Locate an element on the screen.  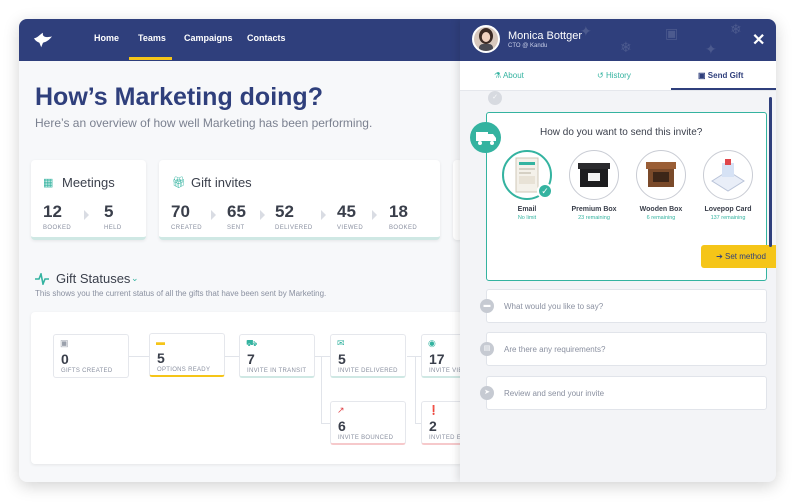
wooden-box-icon is located at coordinates (661, 174).